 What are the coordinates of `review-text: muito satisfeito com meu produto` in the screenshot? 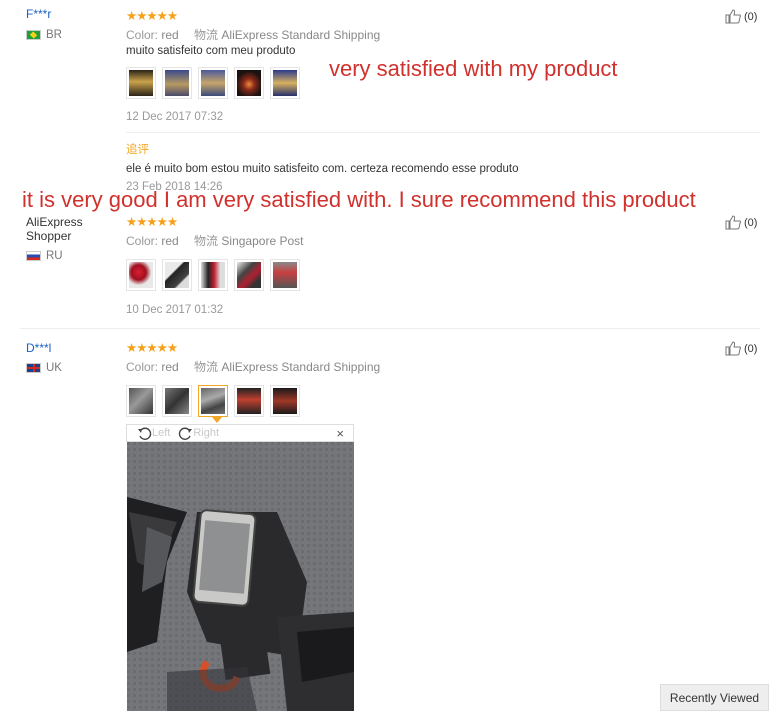 It's located at (211, 51).